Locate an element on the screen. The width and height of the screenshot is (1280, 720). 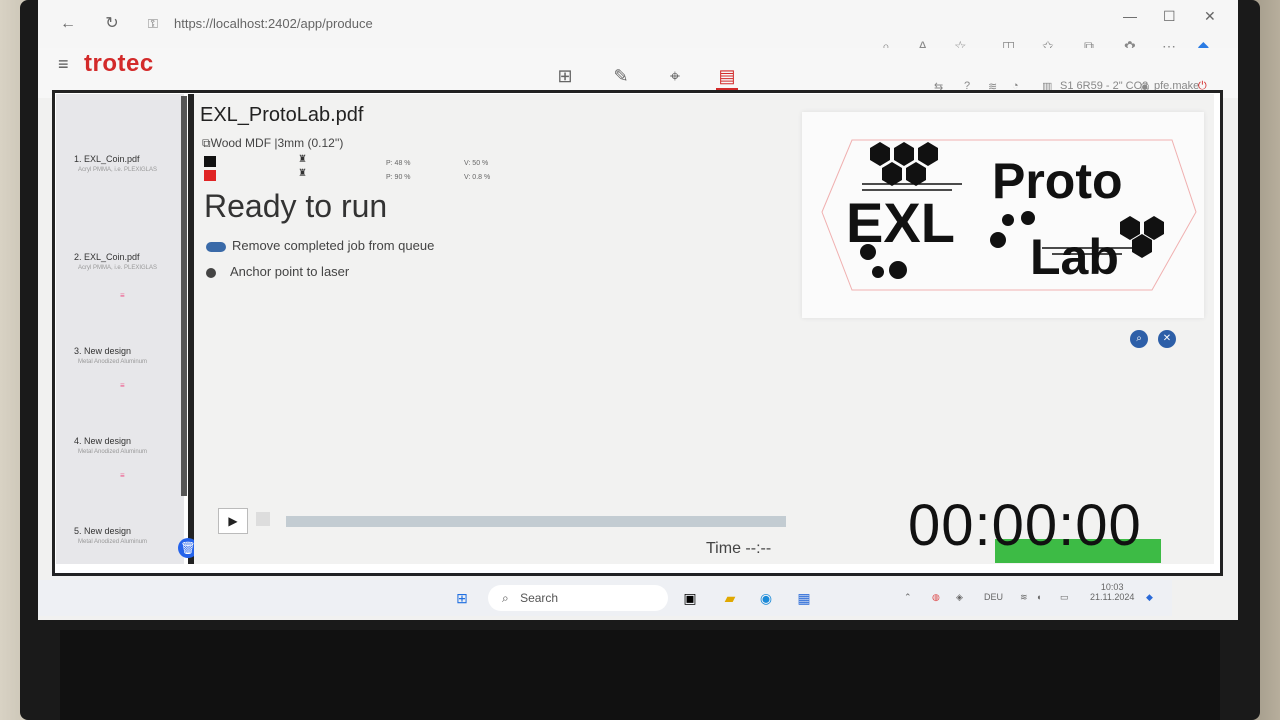
close-icon: ✕ is located at coordinates (1210, 16).